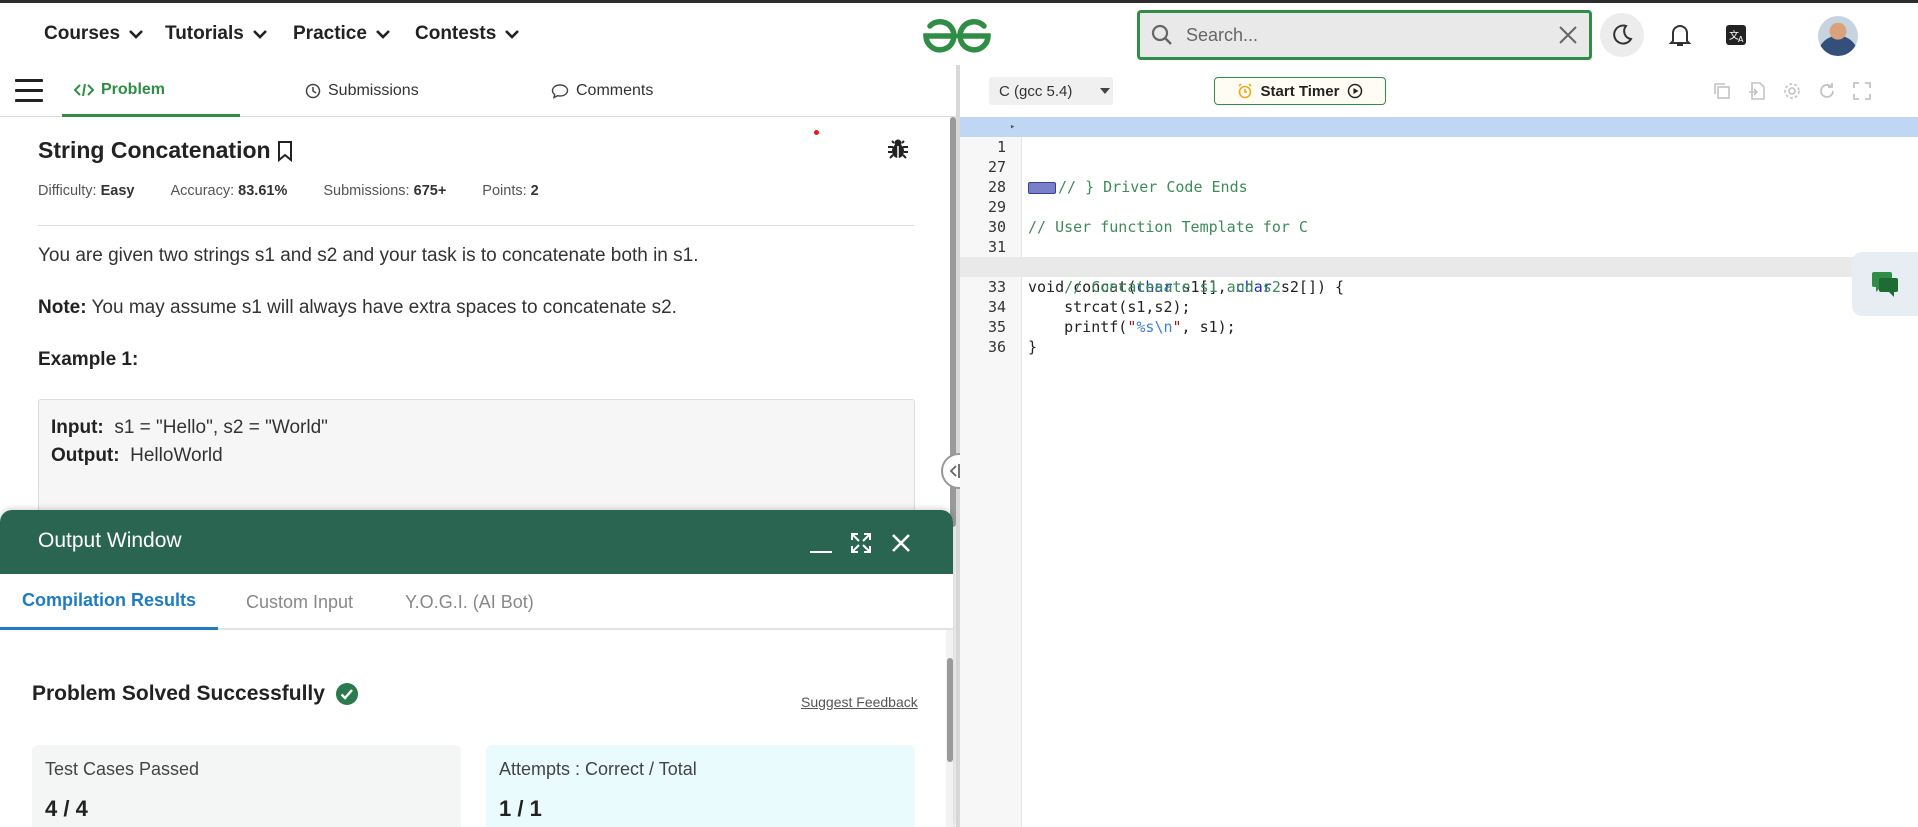  I want to click on example-title: Example 1:, so click(88, 359).